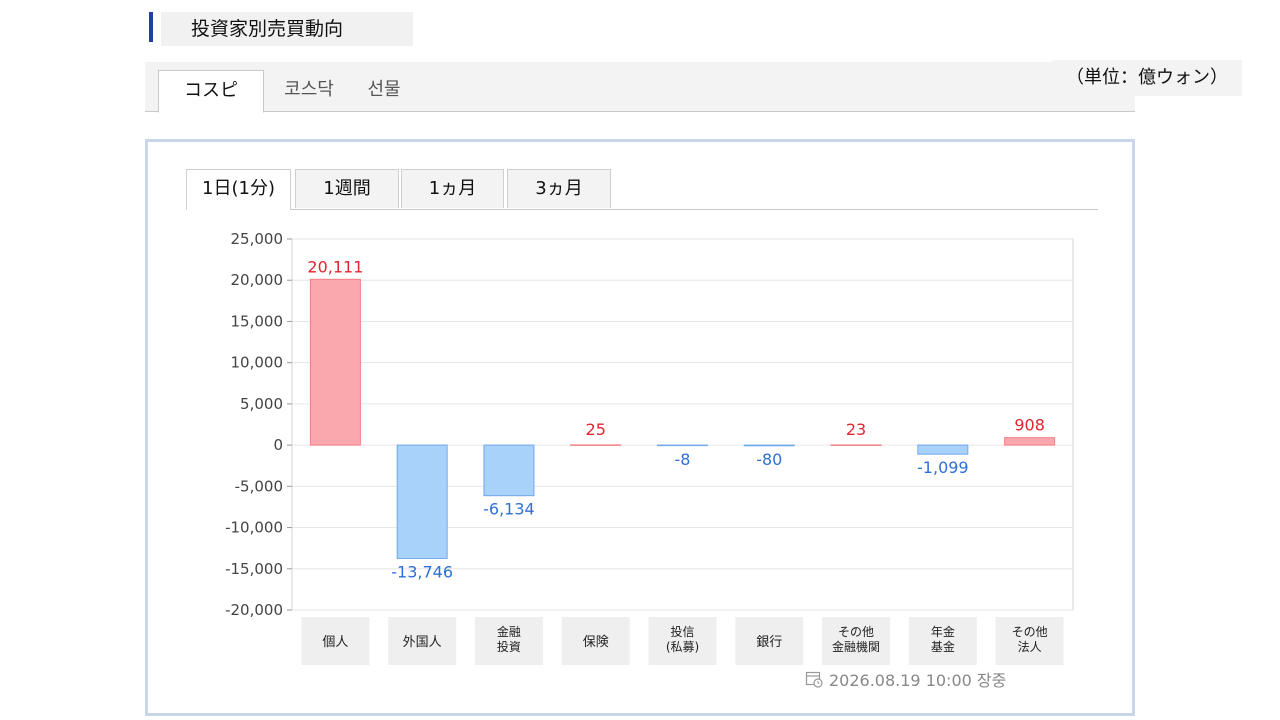  Describe the element at coordinates (943, 467) in the screenshot. I see `data-label-7: -1,099` at that location.